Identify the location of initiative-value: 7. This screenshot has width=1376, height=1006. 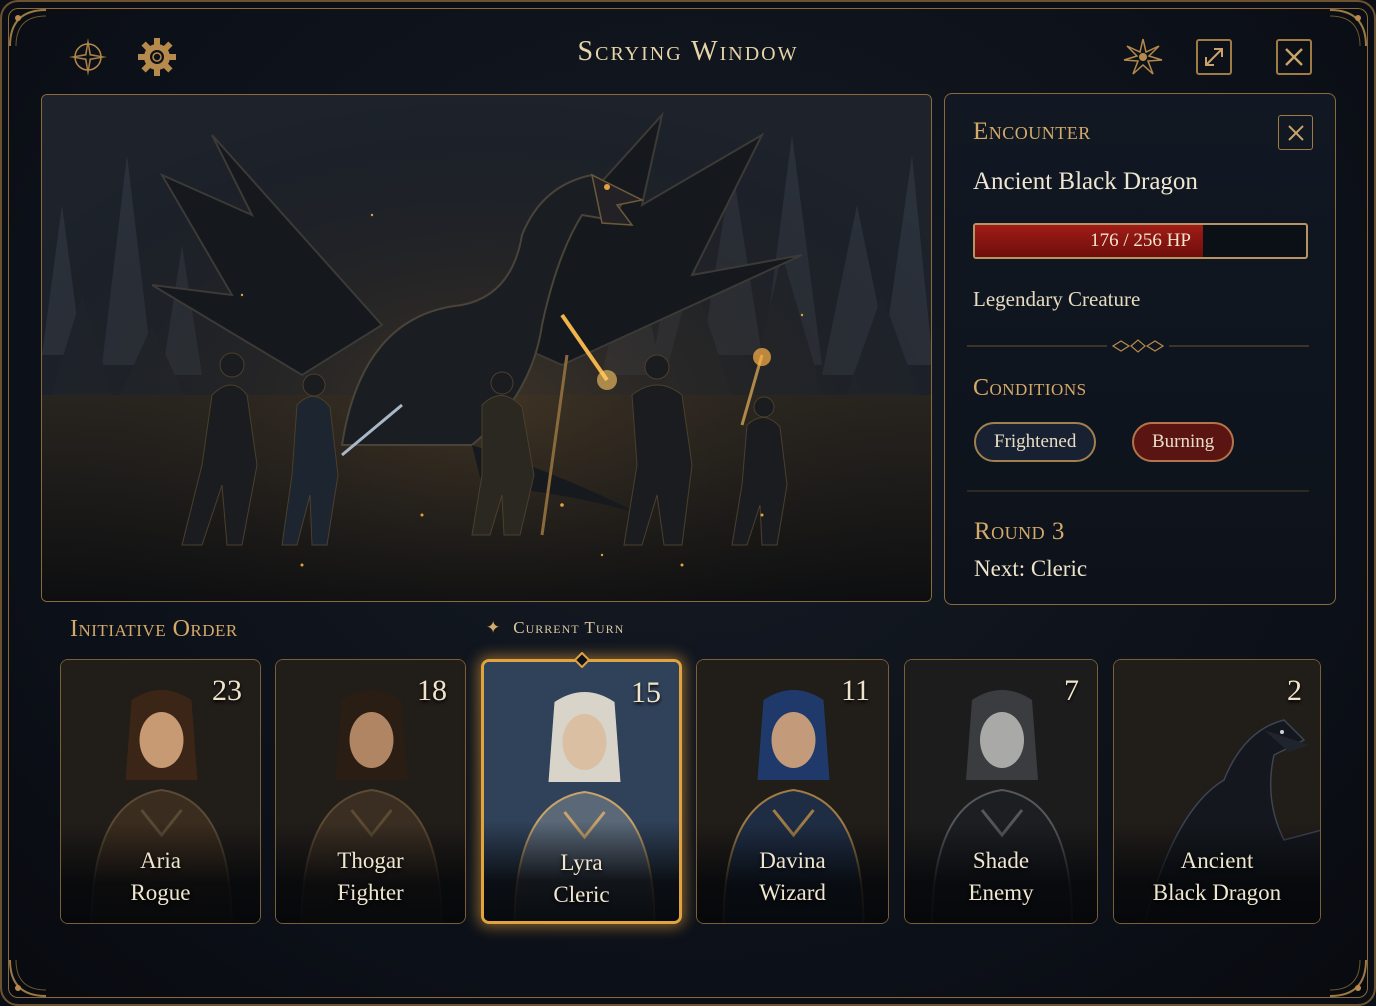
(1071, 690).